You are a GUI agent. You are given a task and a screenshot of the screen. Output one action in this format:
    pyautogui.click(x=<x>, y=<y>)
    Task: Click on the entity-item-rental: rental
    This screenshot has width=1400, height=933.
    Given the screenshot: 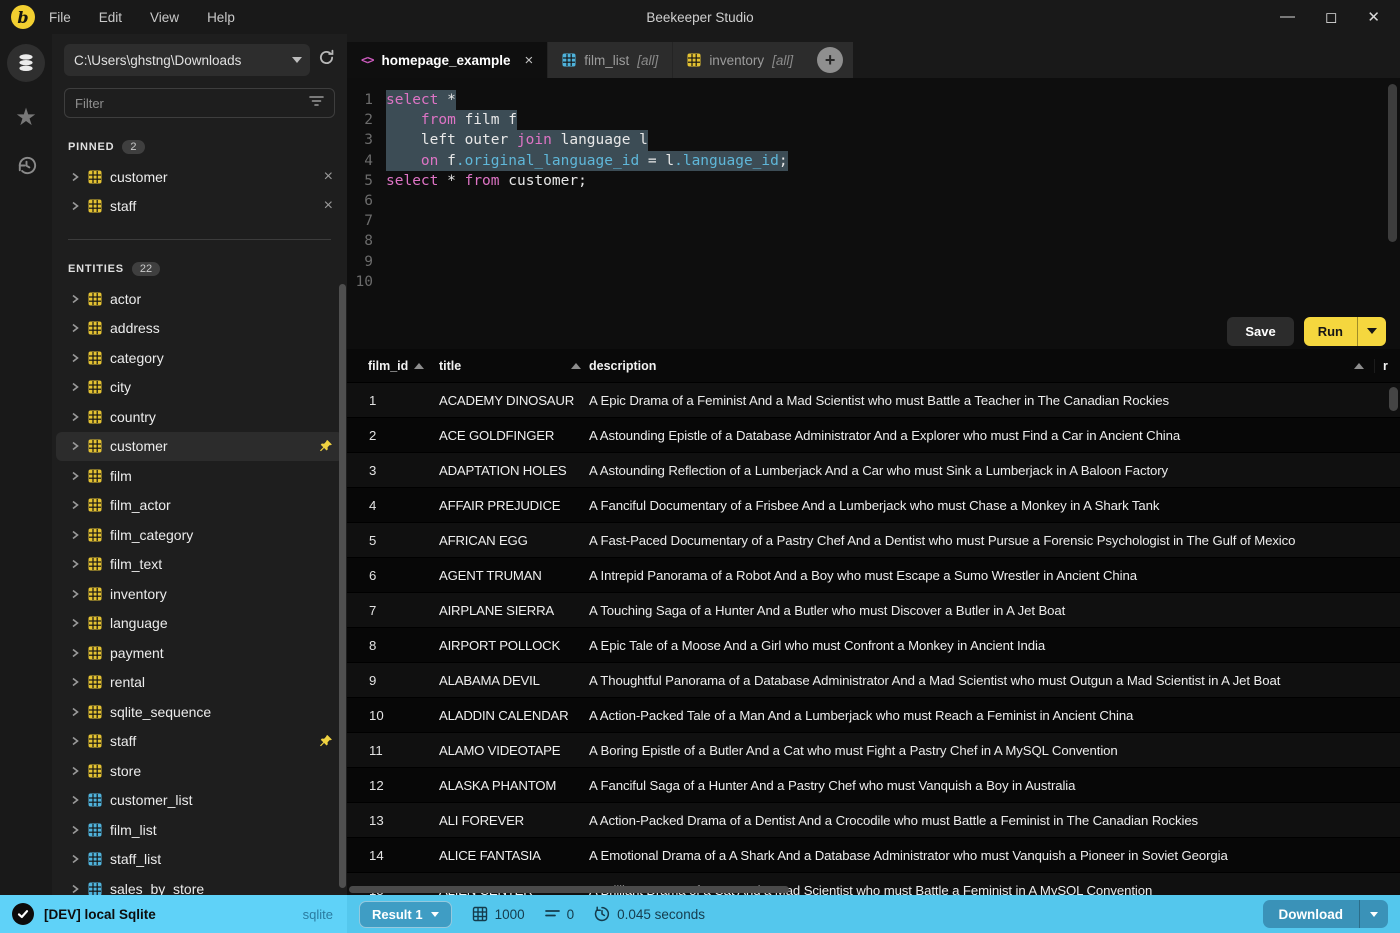 What is the action you would take?
    pyautogui.click(x=199, y=683)
    